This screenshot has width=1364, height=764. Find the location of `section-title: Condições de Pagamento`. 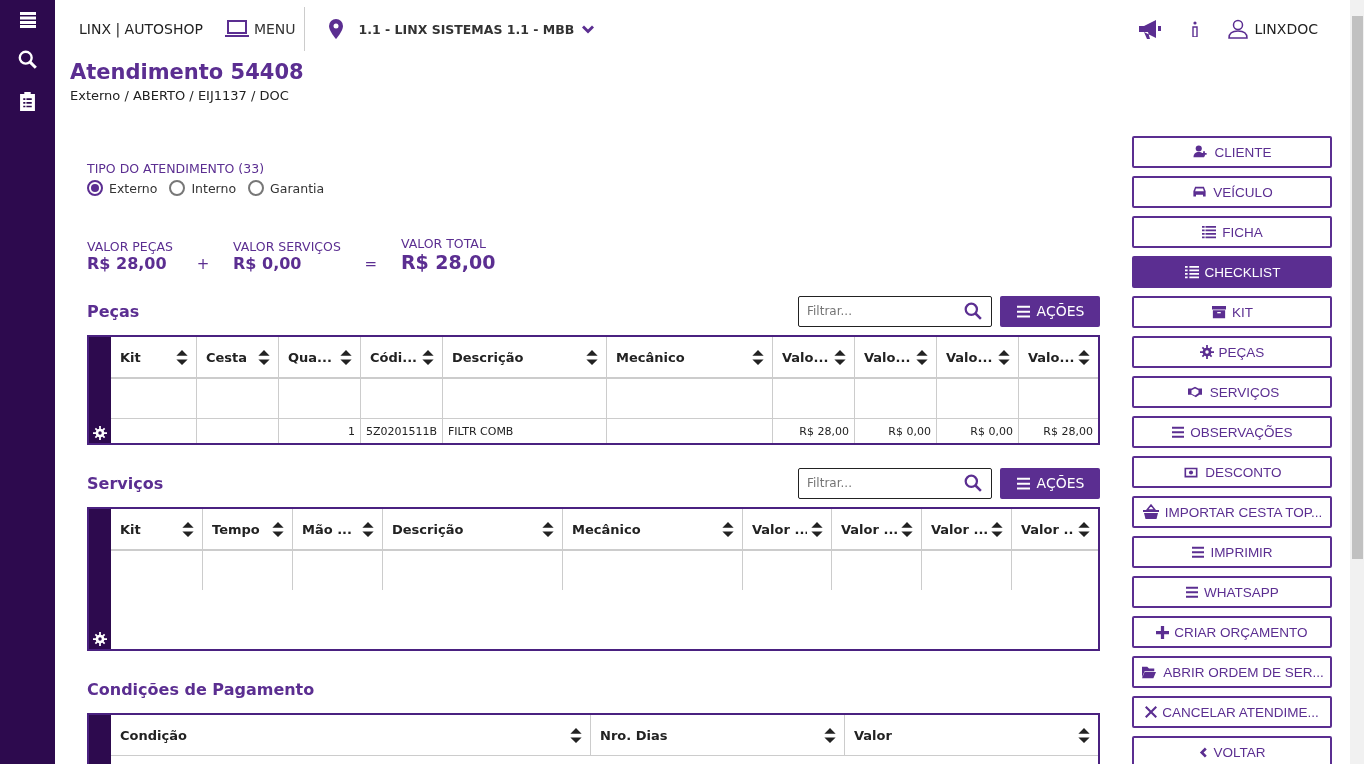

section-title: Condições de Pagamento is located at coordinates (201, 689).